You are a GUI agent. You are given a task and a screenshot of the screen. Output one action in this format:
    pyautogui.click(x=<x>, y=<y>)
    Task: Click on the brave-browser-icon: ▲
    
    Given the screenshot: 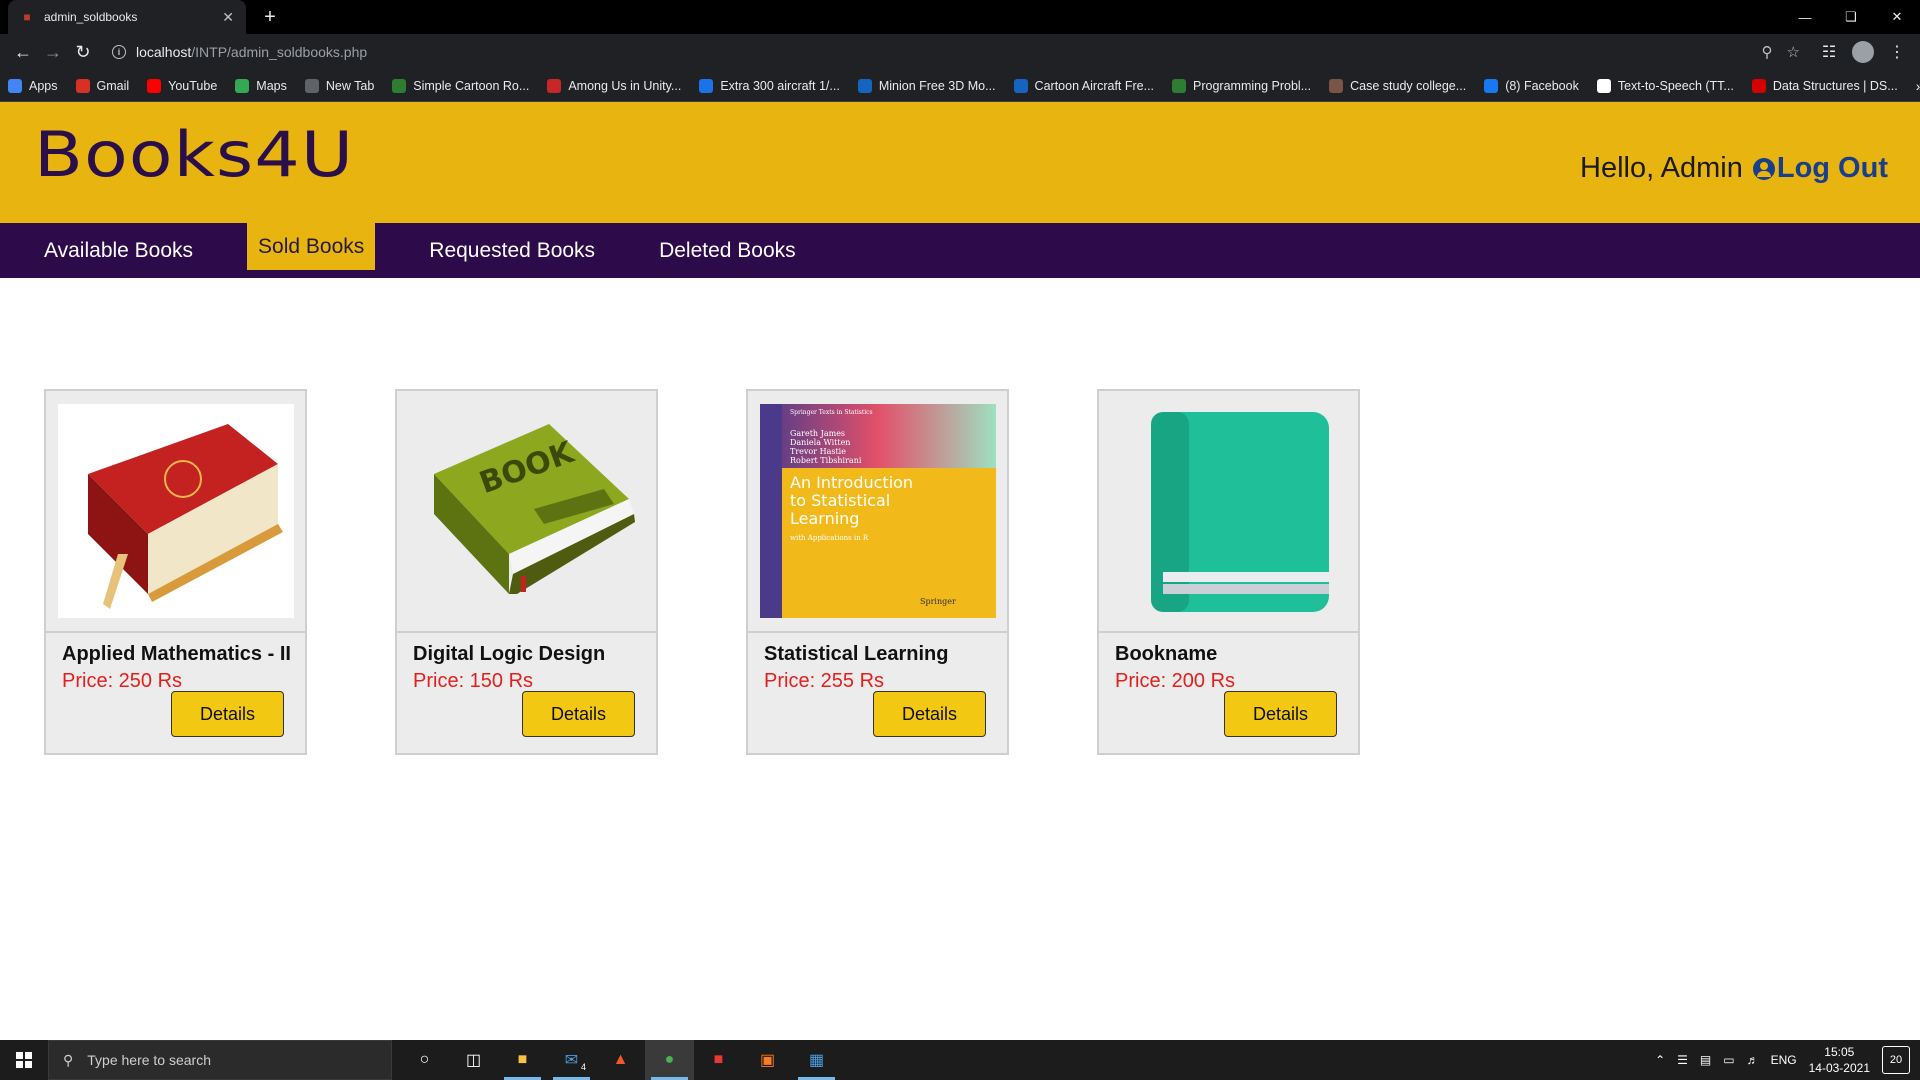 What is the action you would take?
    pyautogui.click(x=620, y=1060)
    